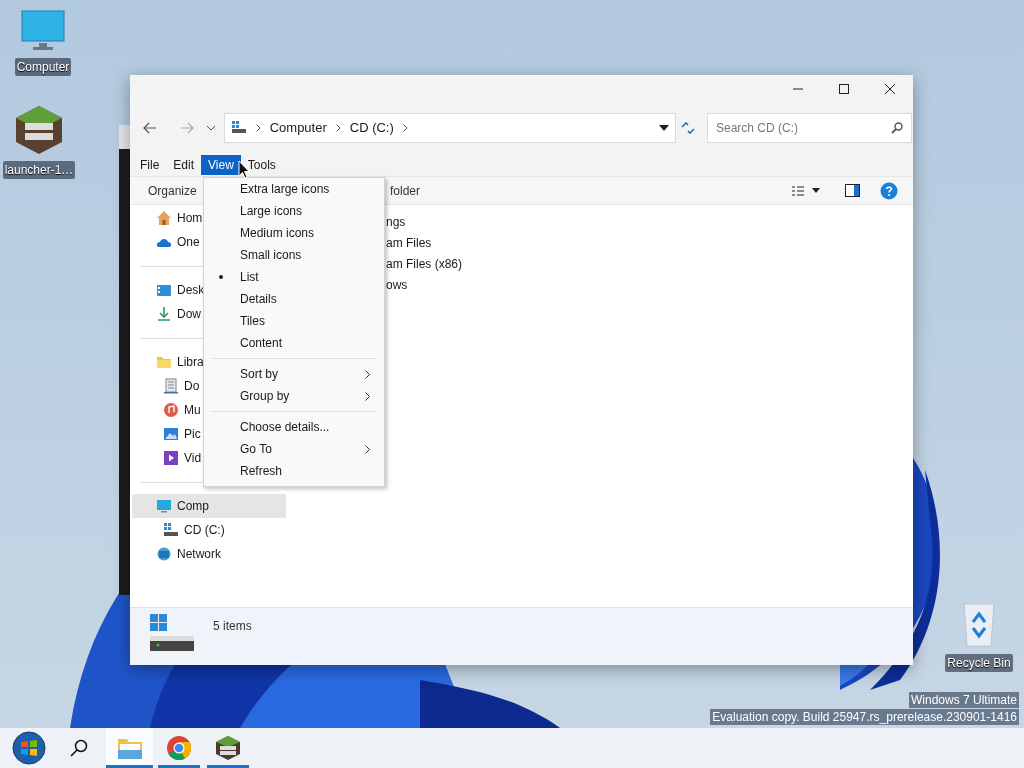 The height and width of the screenshot is (768, 1024). What do you see at coordinates (963, 700) in the screenshot?
I see `watermark-text: Windows 7 Ultimate` at bounding box center [963, 700].